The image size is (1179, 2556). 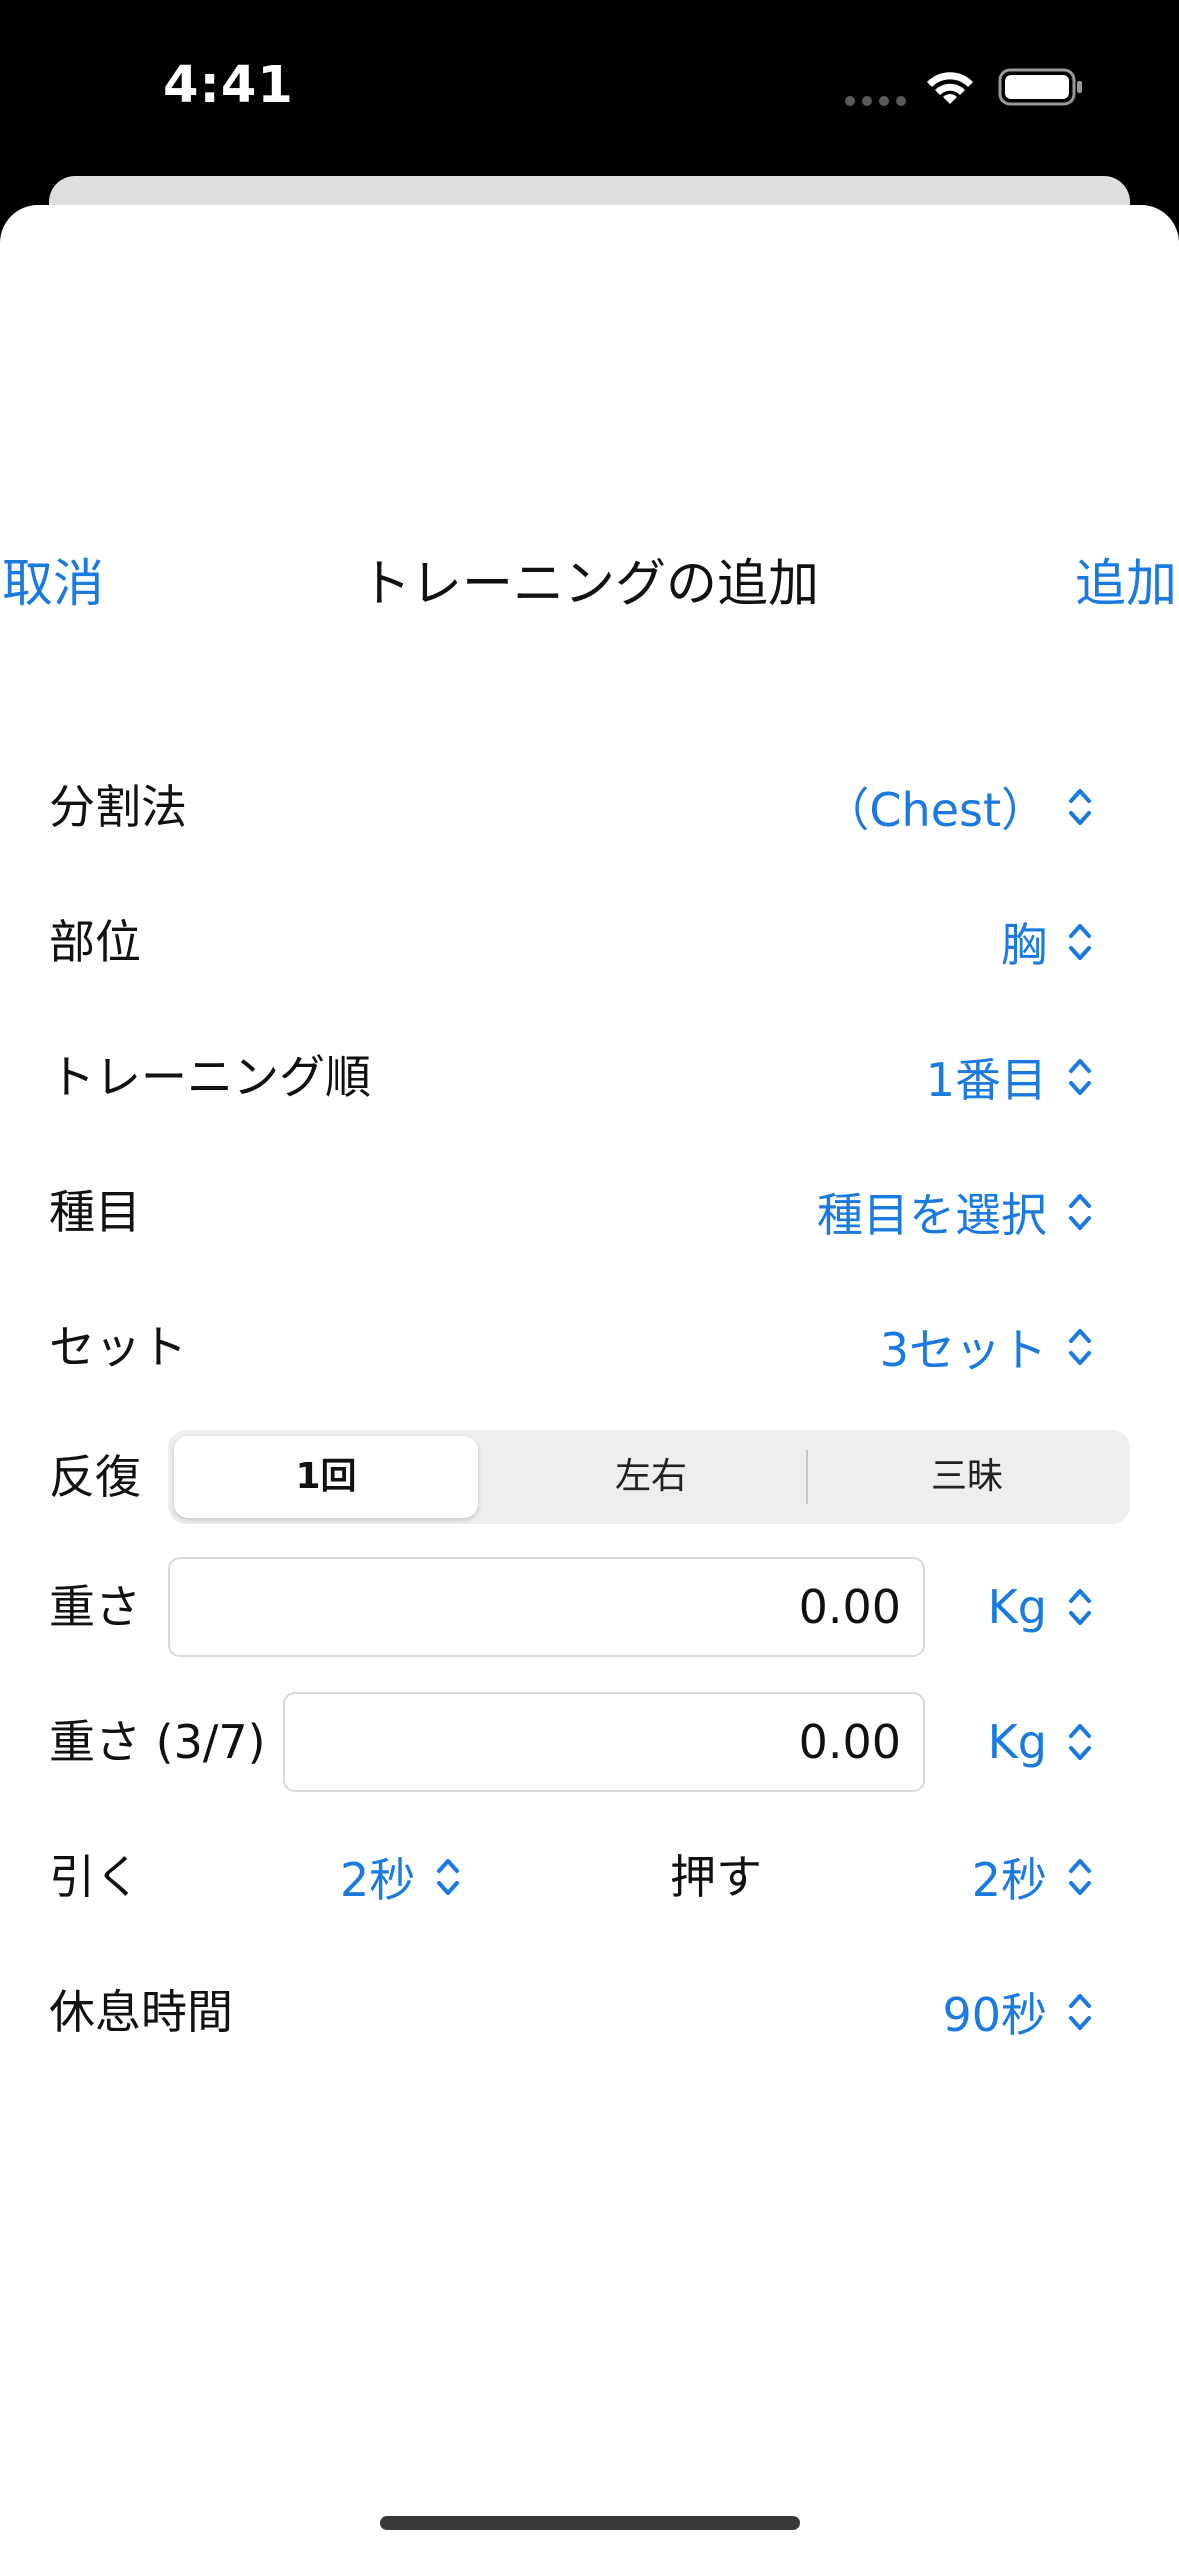 What do you see at coordinates (875, 101) in the screenshot?
I see `cellular-signal-icon` at bounding box center [875, 101].